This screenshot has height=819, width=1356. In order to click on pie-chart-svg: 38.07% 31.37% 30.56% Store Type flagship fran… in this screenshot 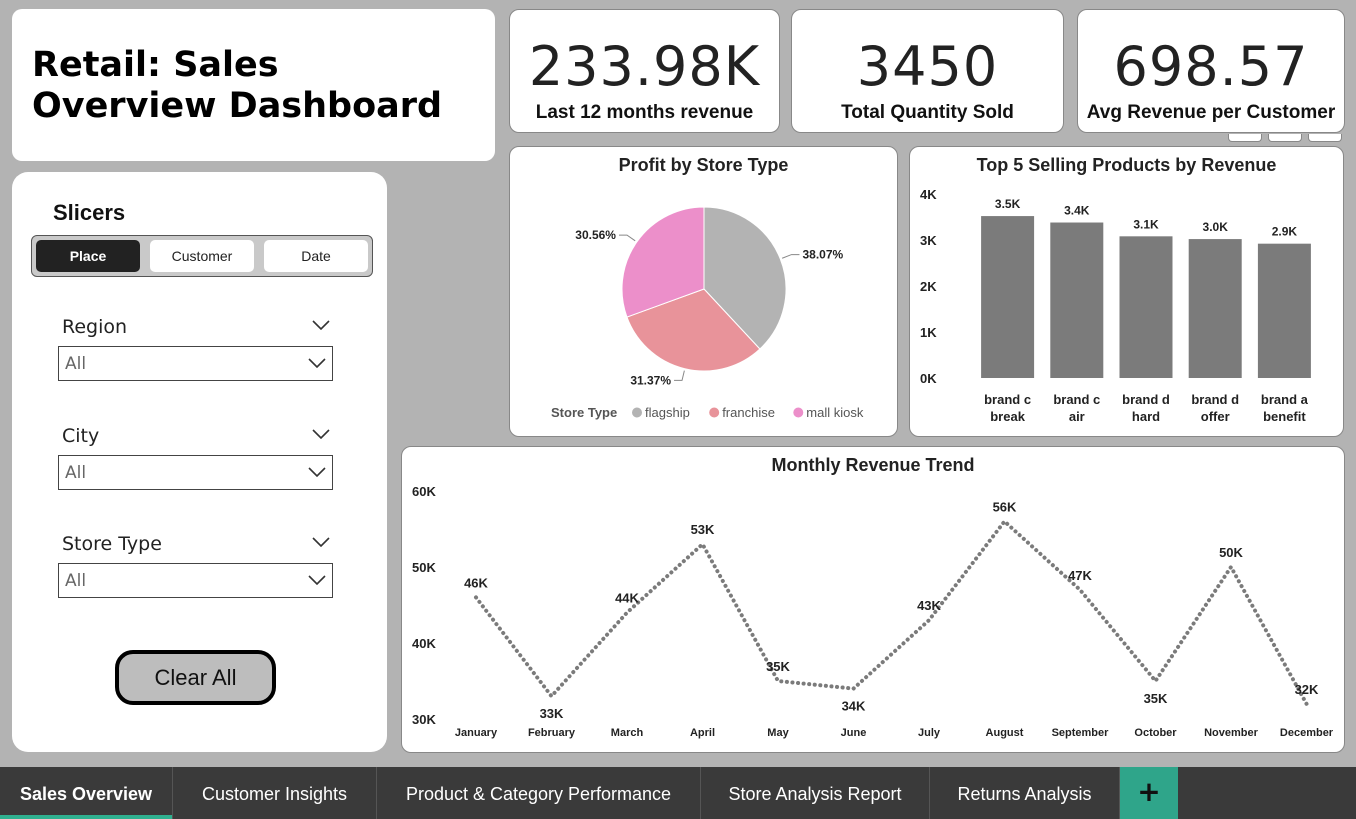, I will do `click(707, 313)`.